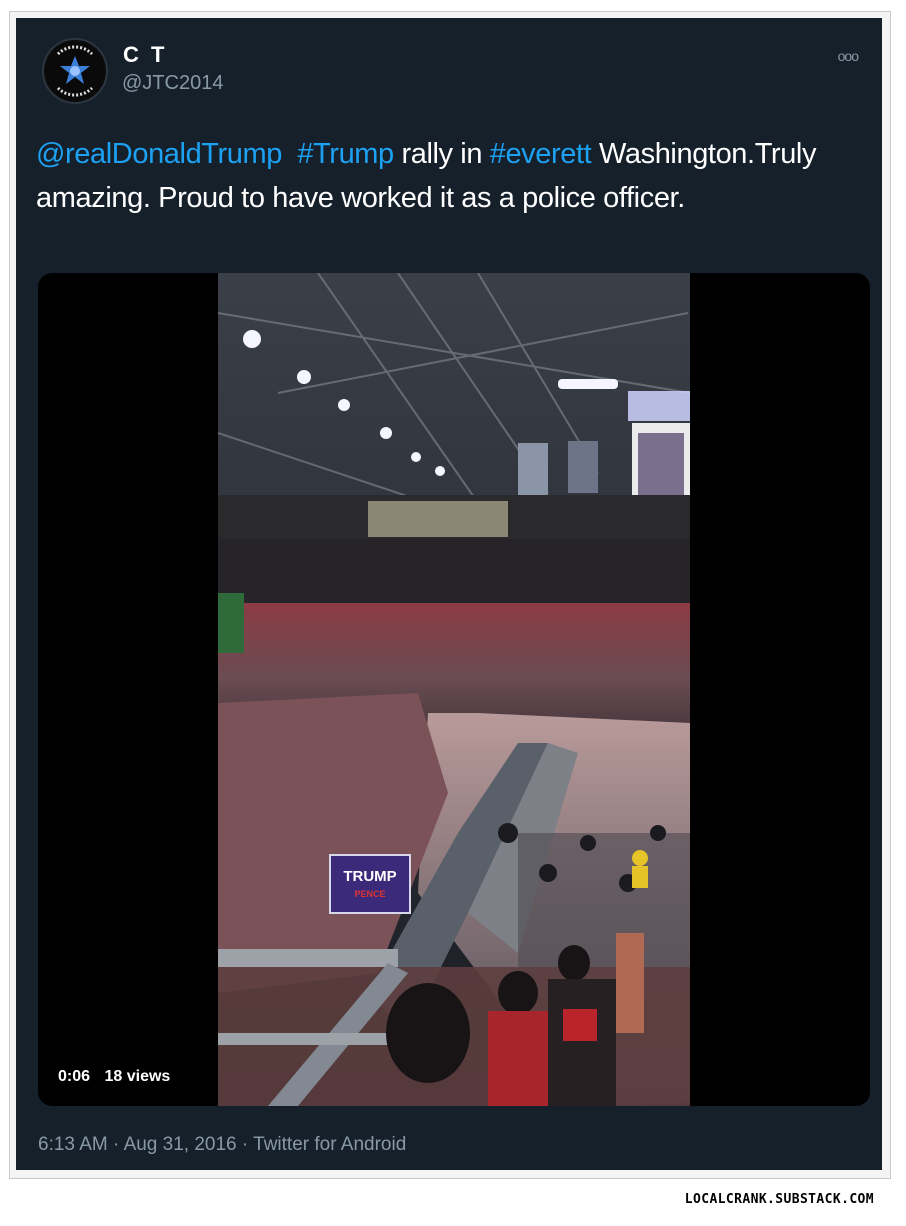 This screenshot has height=1226, width=906. I want to click on author-display-name: C T, so click(145, 55).